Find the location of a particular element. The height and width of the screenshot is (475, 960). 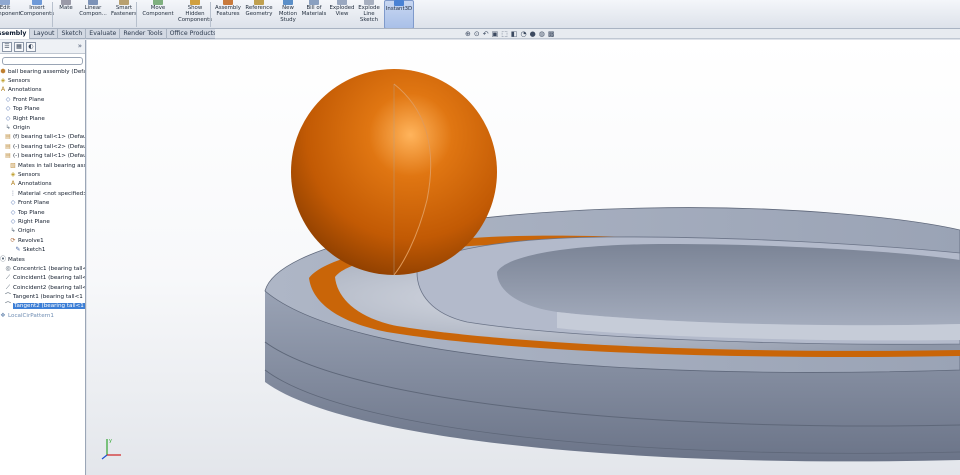

heads-up-view-toolbar: ⊕ ⊙ ↶ ▣ ⬚ ◧ ◔ ● ◍ ▩ is located at coordinates (509, 34).